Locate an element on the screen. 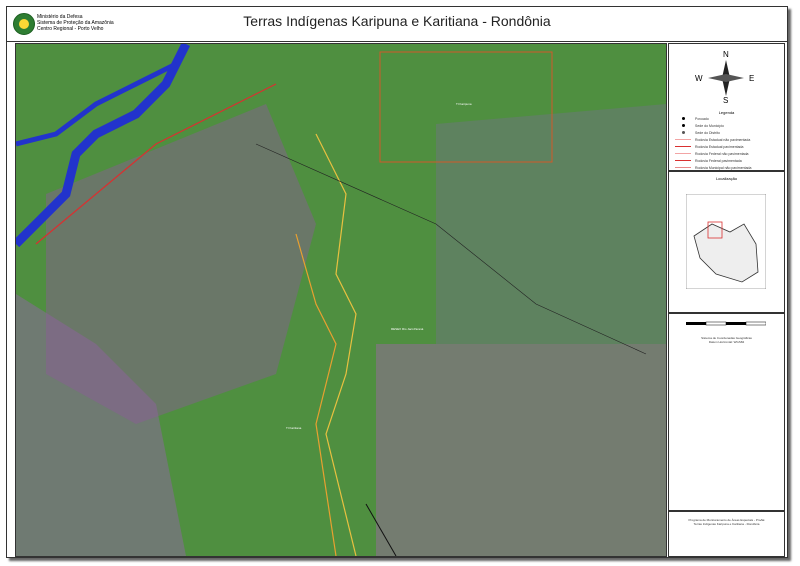  legend-item: Rodovia Municipal não pavimentada is located at coordinates (726, 167).